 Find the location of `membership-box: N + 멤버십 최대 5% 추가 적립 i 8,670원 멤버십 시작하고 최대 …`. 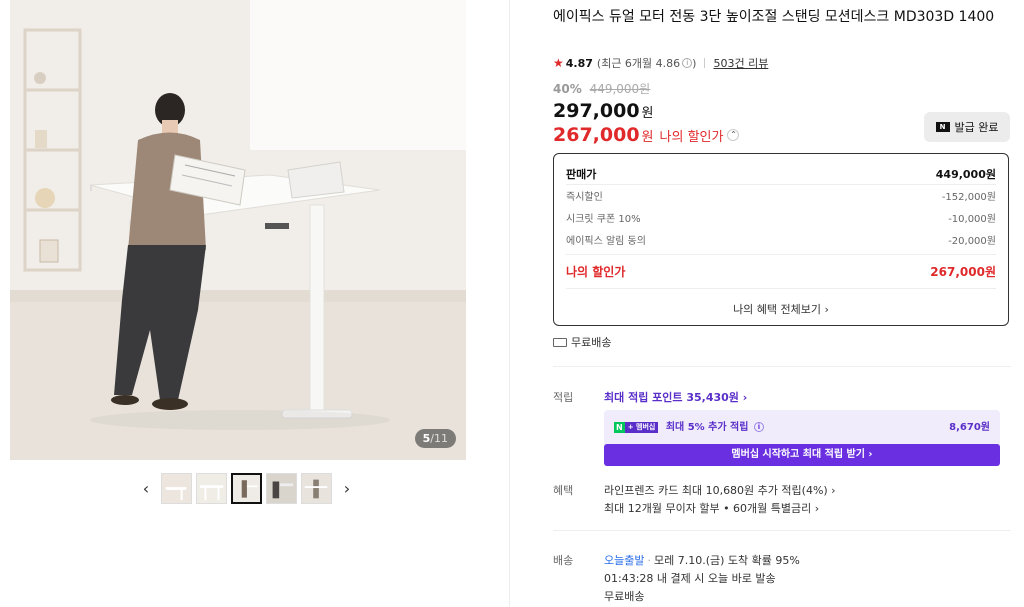

membership-box: N + 멤버십 최대 5% 추가 적립 i 8,670원 멤버십 시작하고 최대 … is located at coordinates (802, 438).